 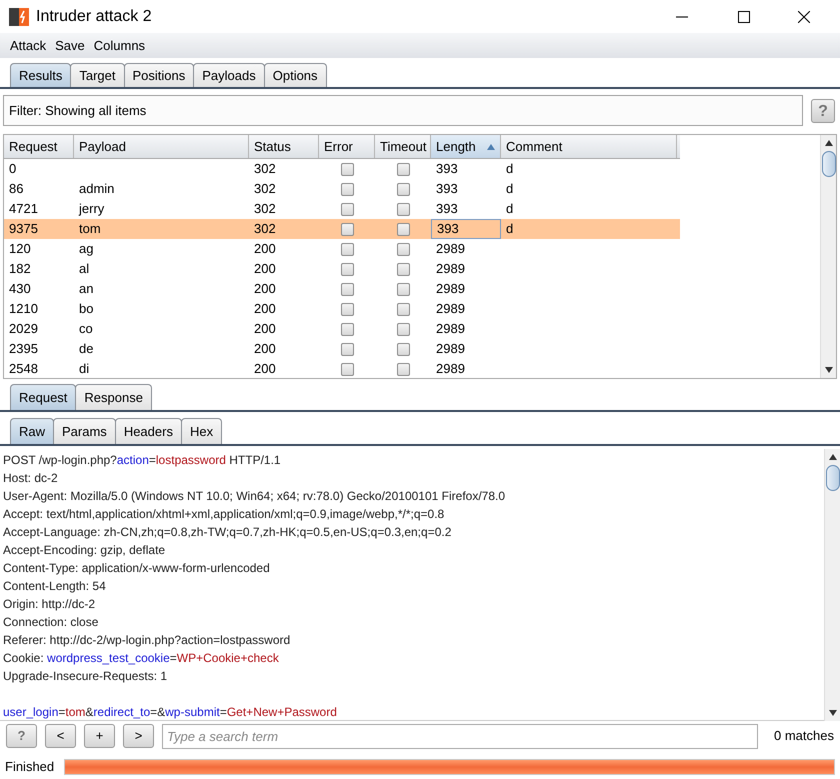 I want to click on table-cell-text: co, so click(x=86, y=329).